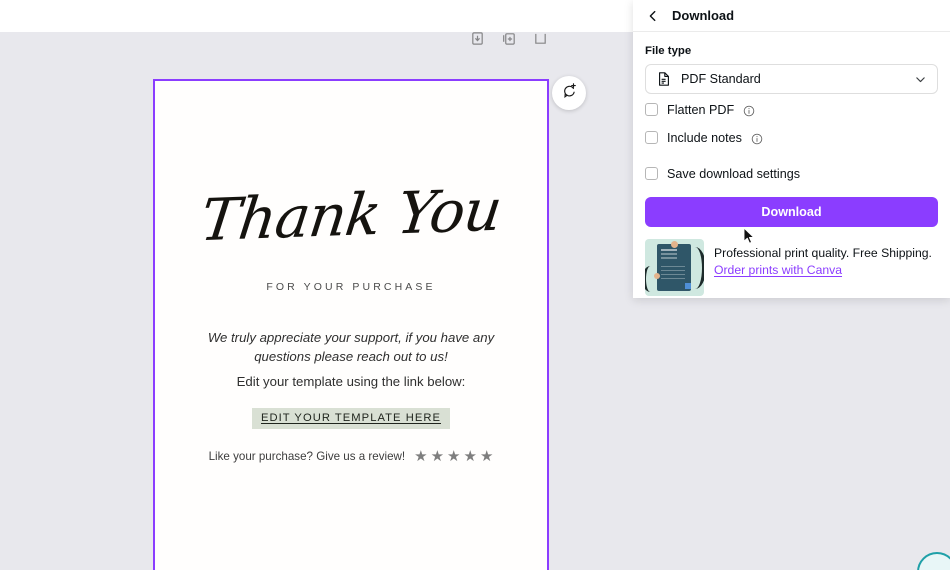 The width and height of the screenshot is (950, 570). What do you see at coordinates (351, 287) in the screenshot?
I see `doc-subheading: FOR YOUR PURCHASE` at bounding box center [351, 287].